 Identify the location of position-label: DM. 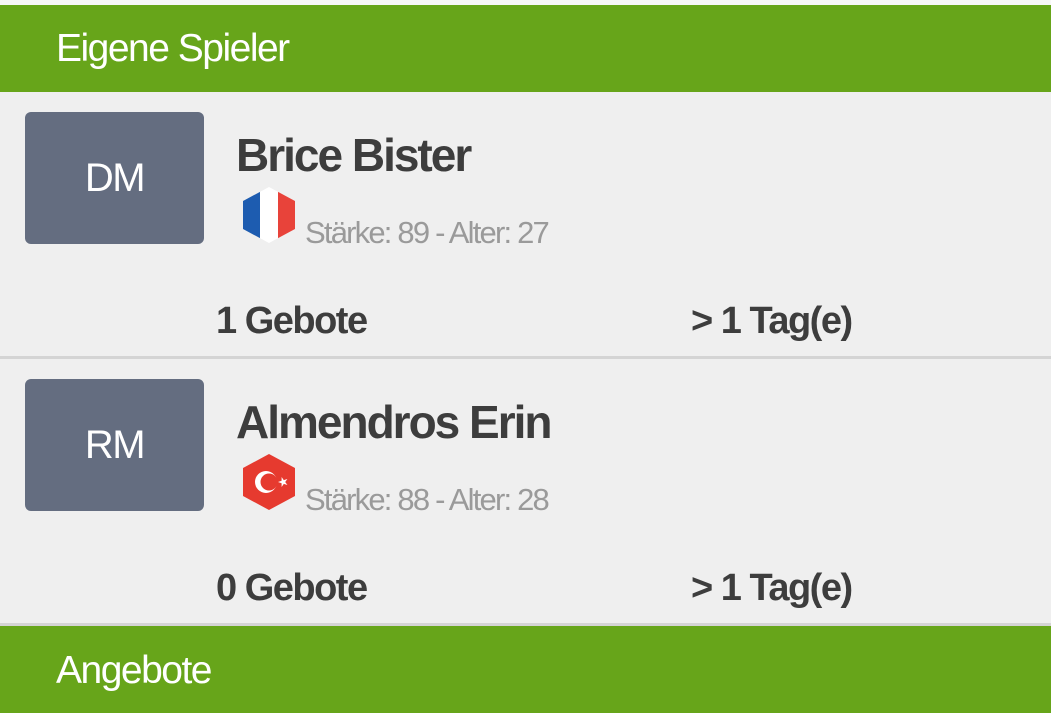
(115, 177).